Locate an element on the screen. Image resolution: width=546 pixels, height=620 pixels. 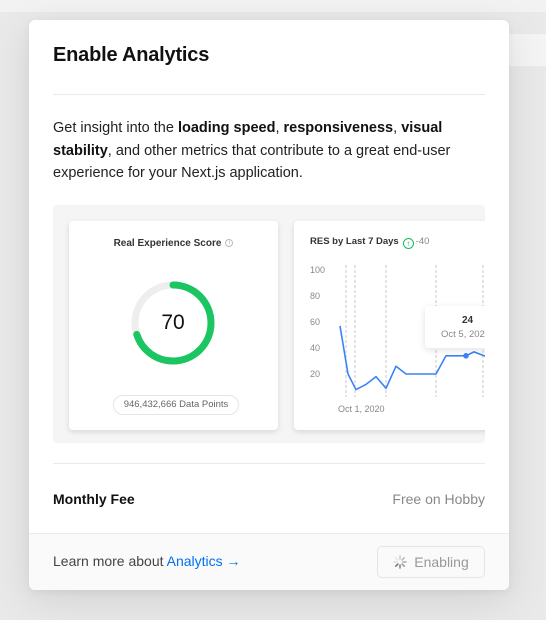
x-tick-label: Oct 1, 2020 is located at coordinates (361, 409).